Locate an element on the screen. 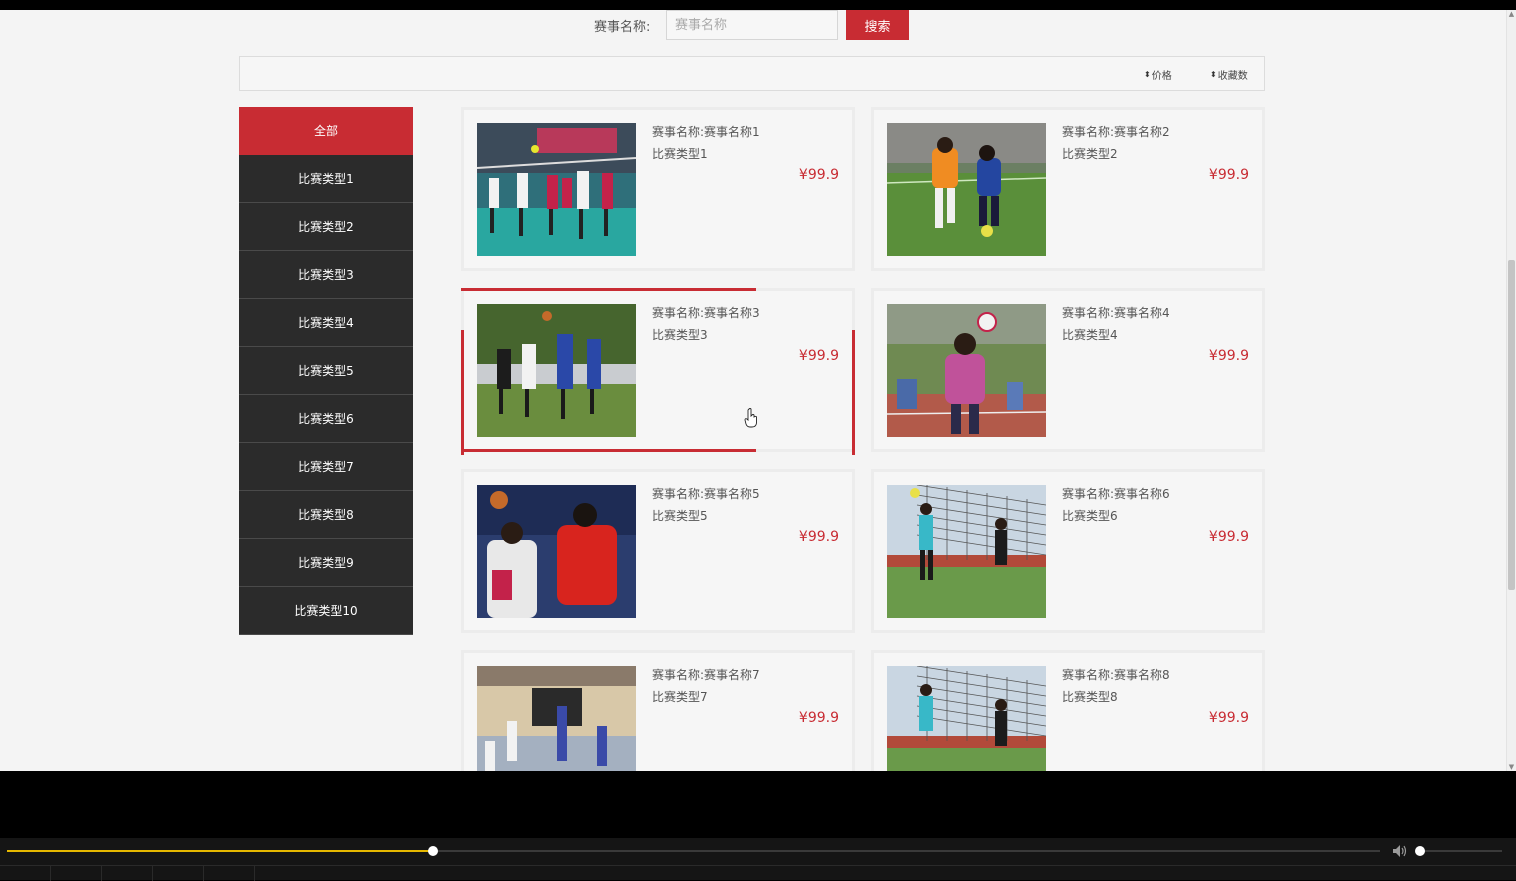  sort-by-favorites: ⬍ 收藏数 is located at coordinates (1229, 74).